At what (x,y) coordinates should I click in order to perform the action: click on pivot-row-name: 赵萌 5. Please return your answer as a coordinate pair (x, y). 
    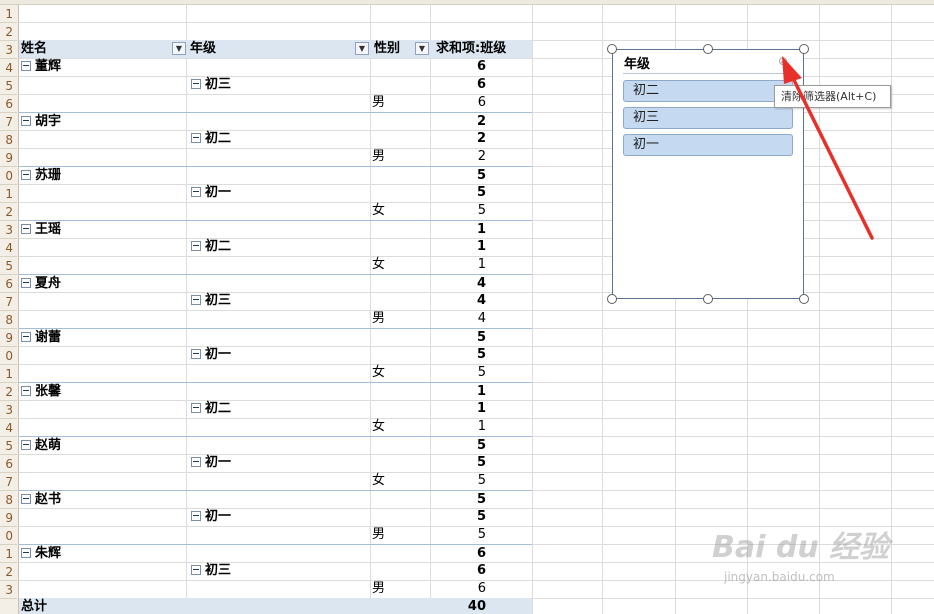
    Looking at the image, I should click on (275, 445).